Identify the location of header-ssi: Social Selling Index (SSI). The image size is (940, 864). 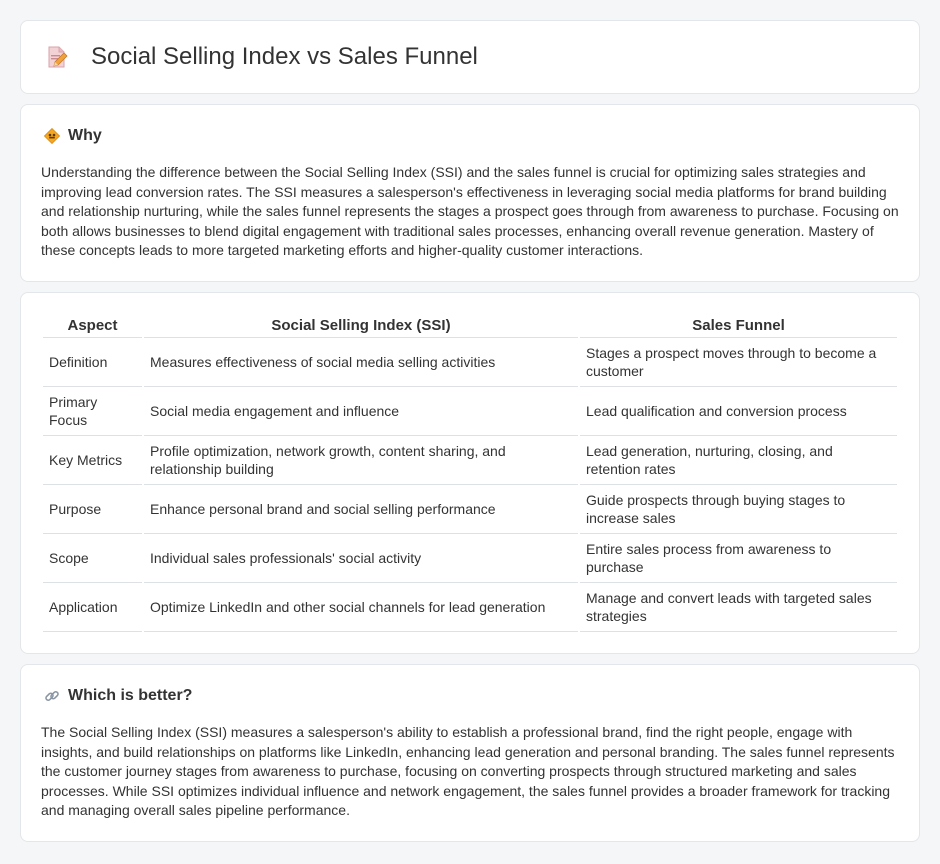
(361, 325).